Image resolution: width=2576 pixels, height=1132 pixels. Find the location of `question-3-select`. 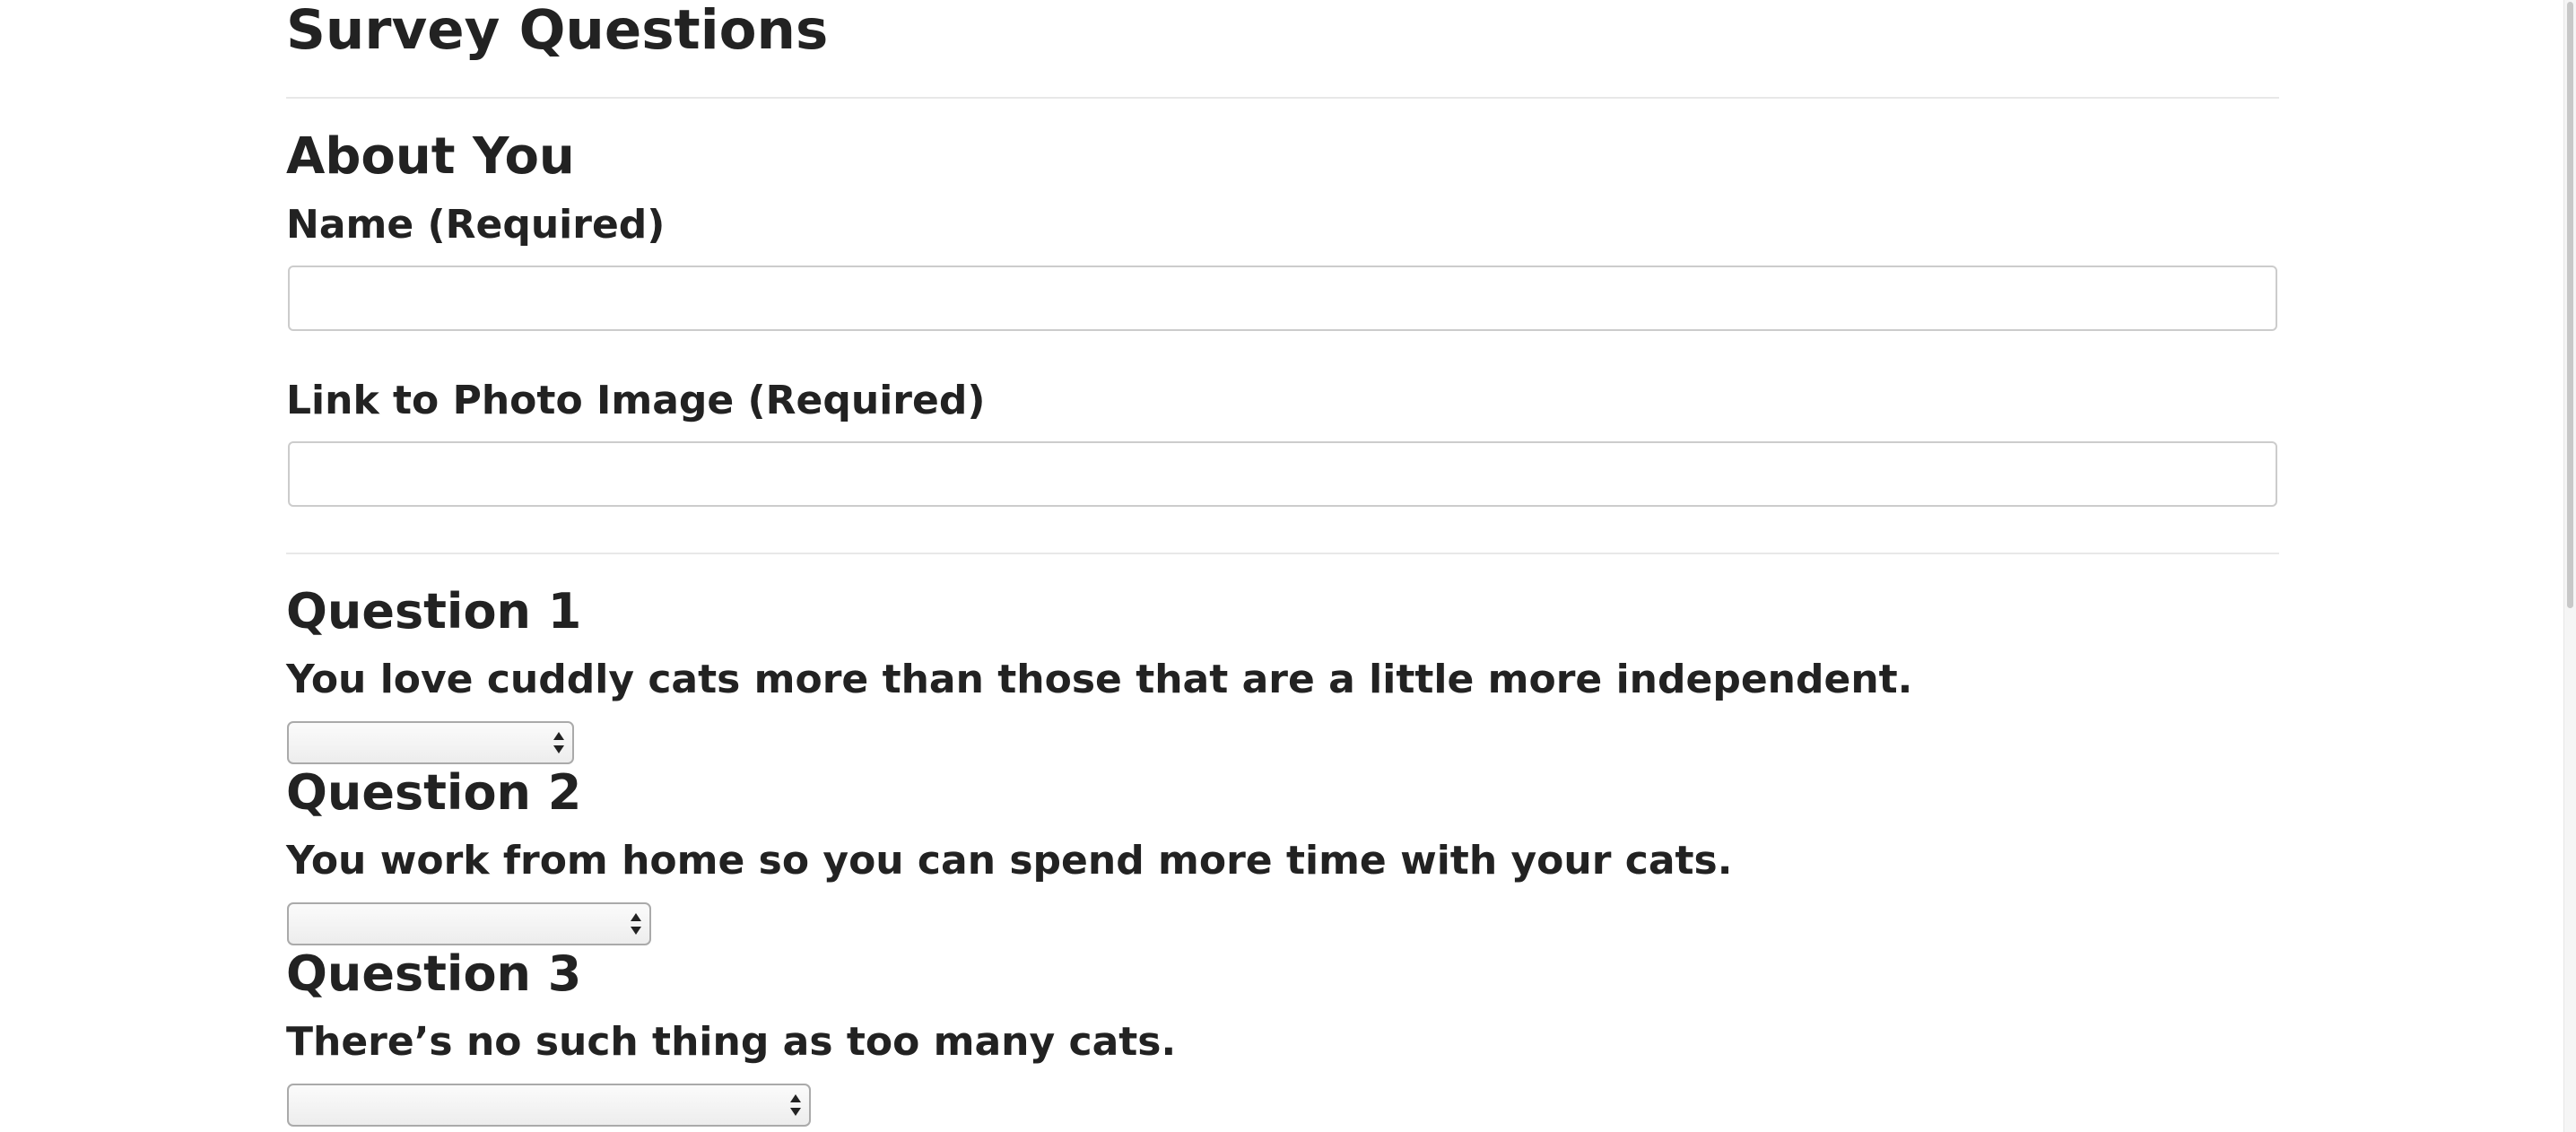

question-3-select is located at coordinates (549, 1105).